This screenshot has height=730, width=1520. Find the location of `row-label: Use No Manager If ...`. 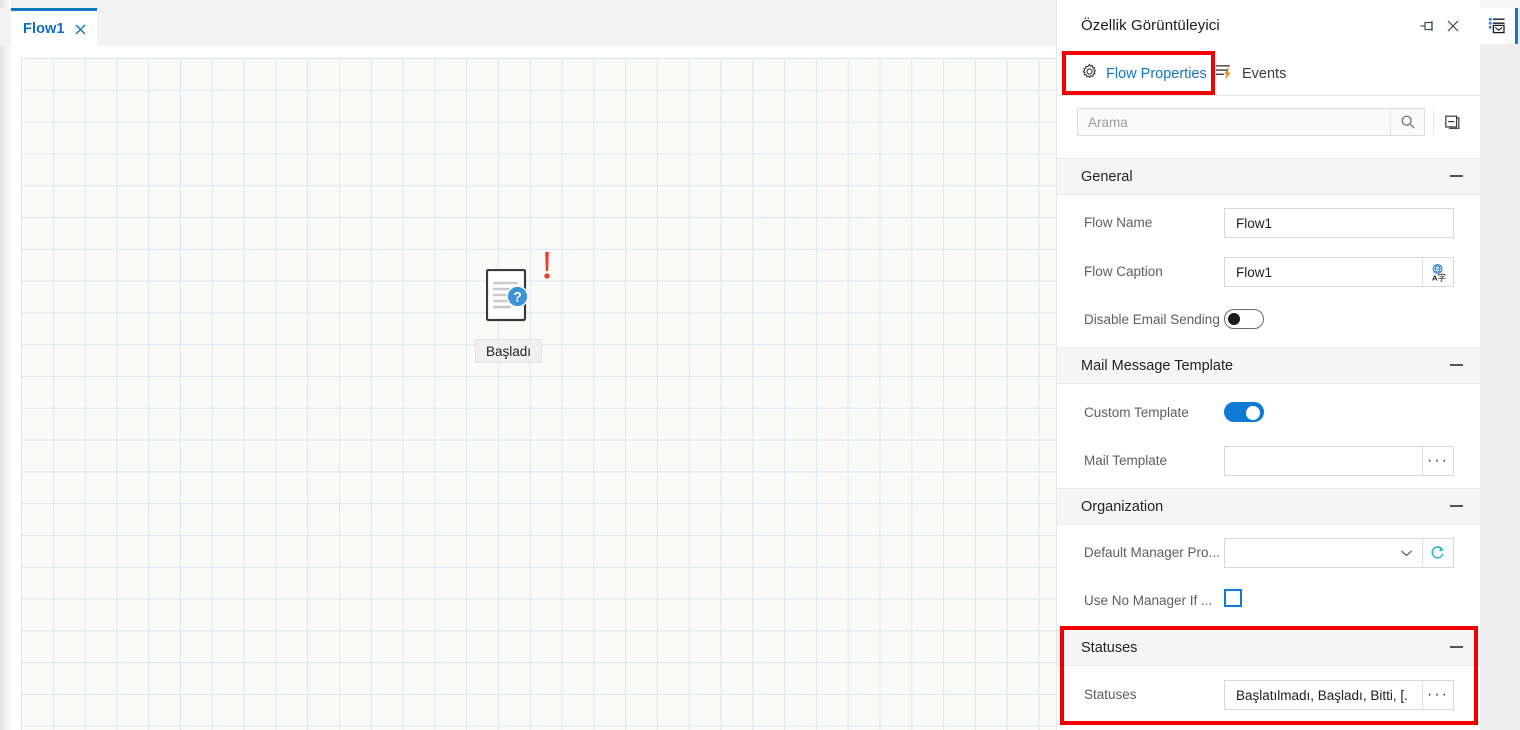

row-label: Use No Manager If ... is located at coordinates (1148, 600).